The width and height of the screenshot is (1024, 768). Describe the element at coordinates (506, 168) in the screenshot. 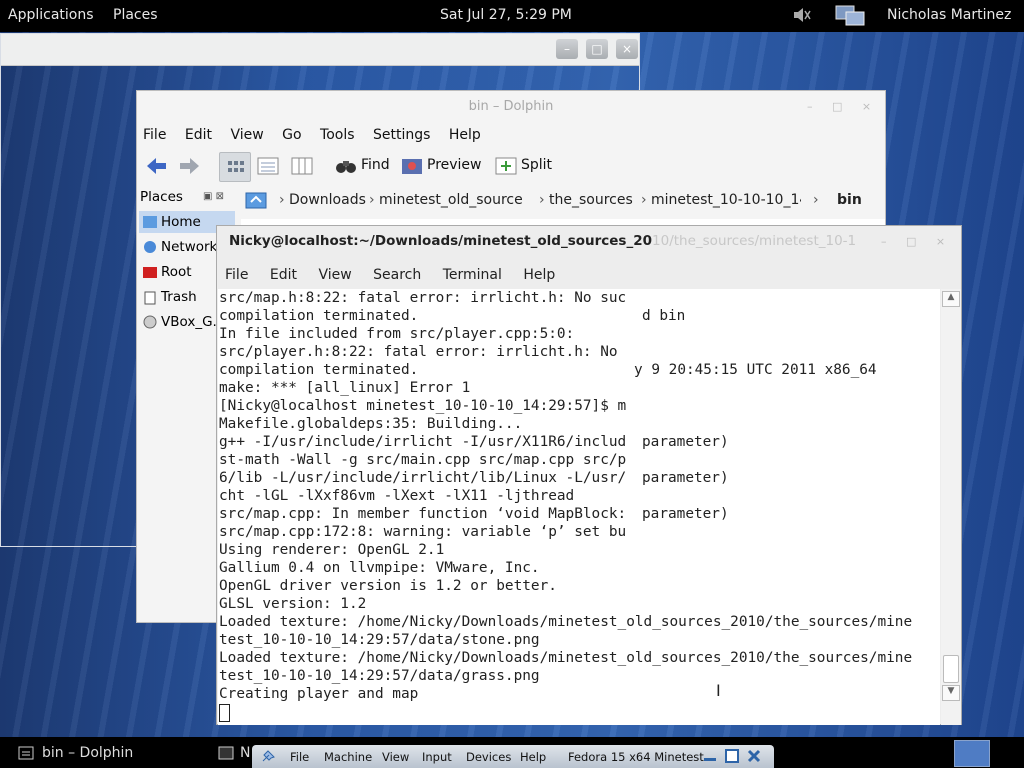

I see `split-icon` at that location.